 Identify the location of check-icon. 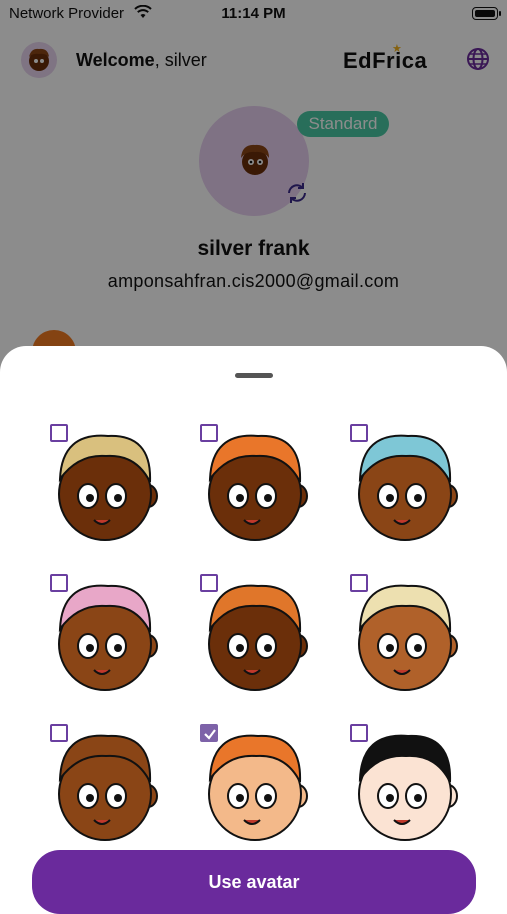
(210, 734).